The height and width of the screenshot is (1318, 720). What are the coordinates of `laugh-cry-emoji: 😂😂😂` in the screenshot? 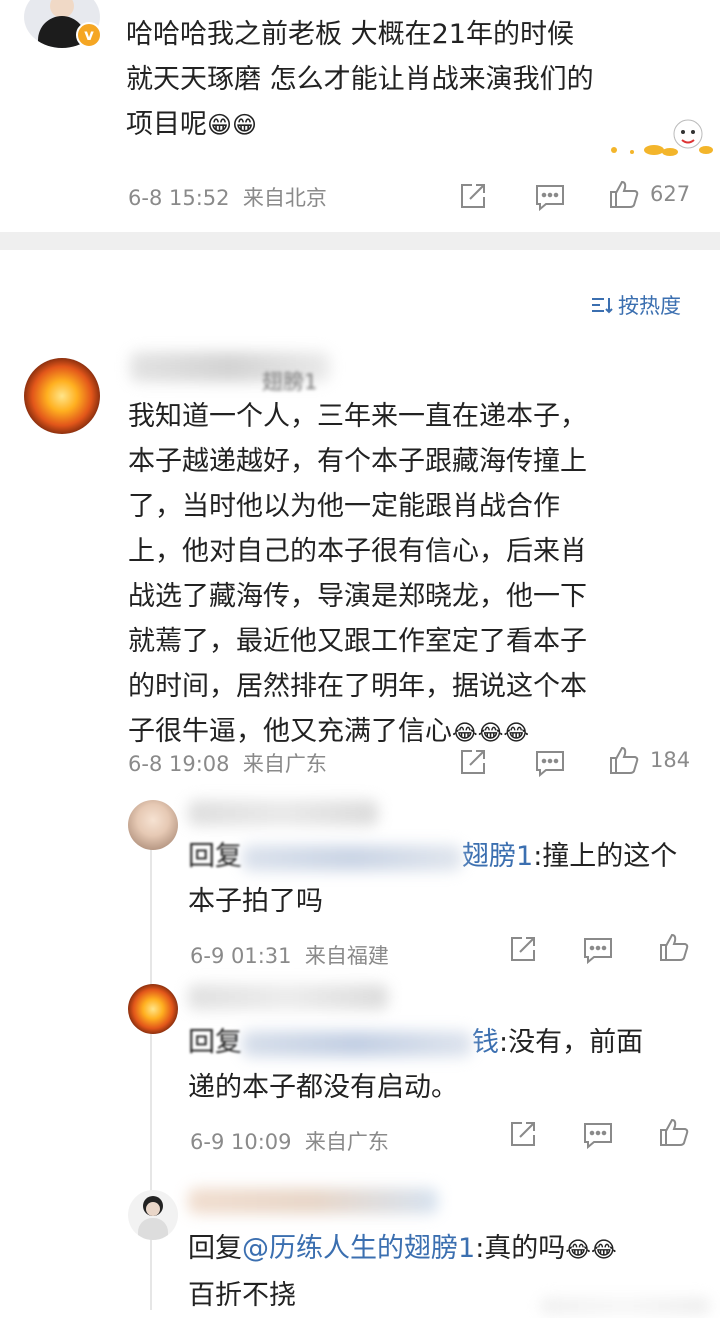 It's located at (491, 733).